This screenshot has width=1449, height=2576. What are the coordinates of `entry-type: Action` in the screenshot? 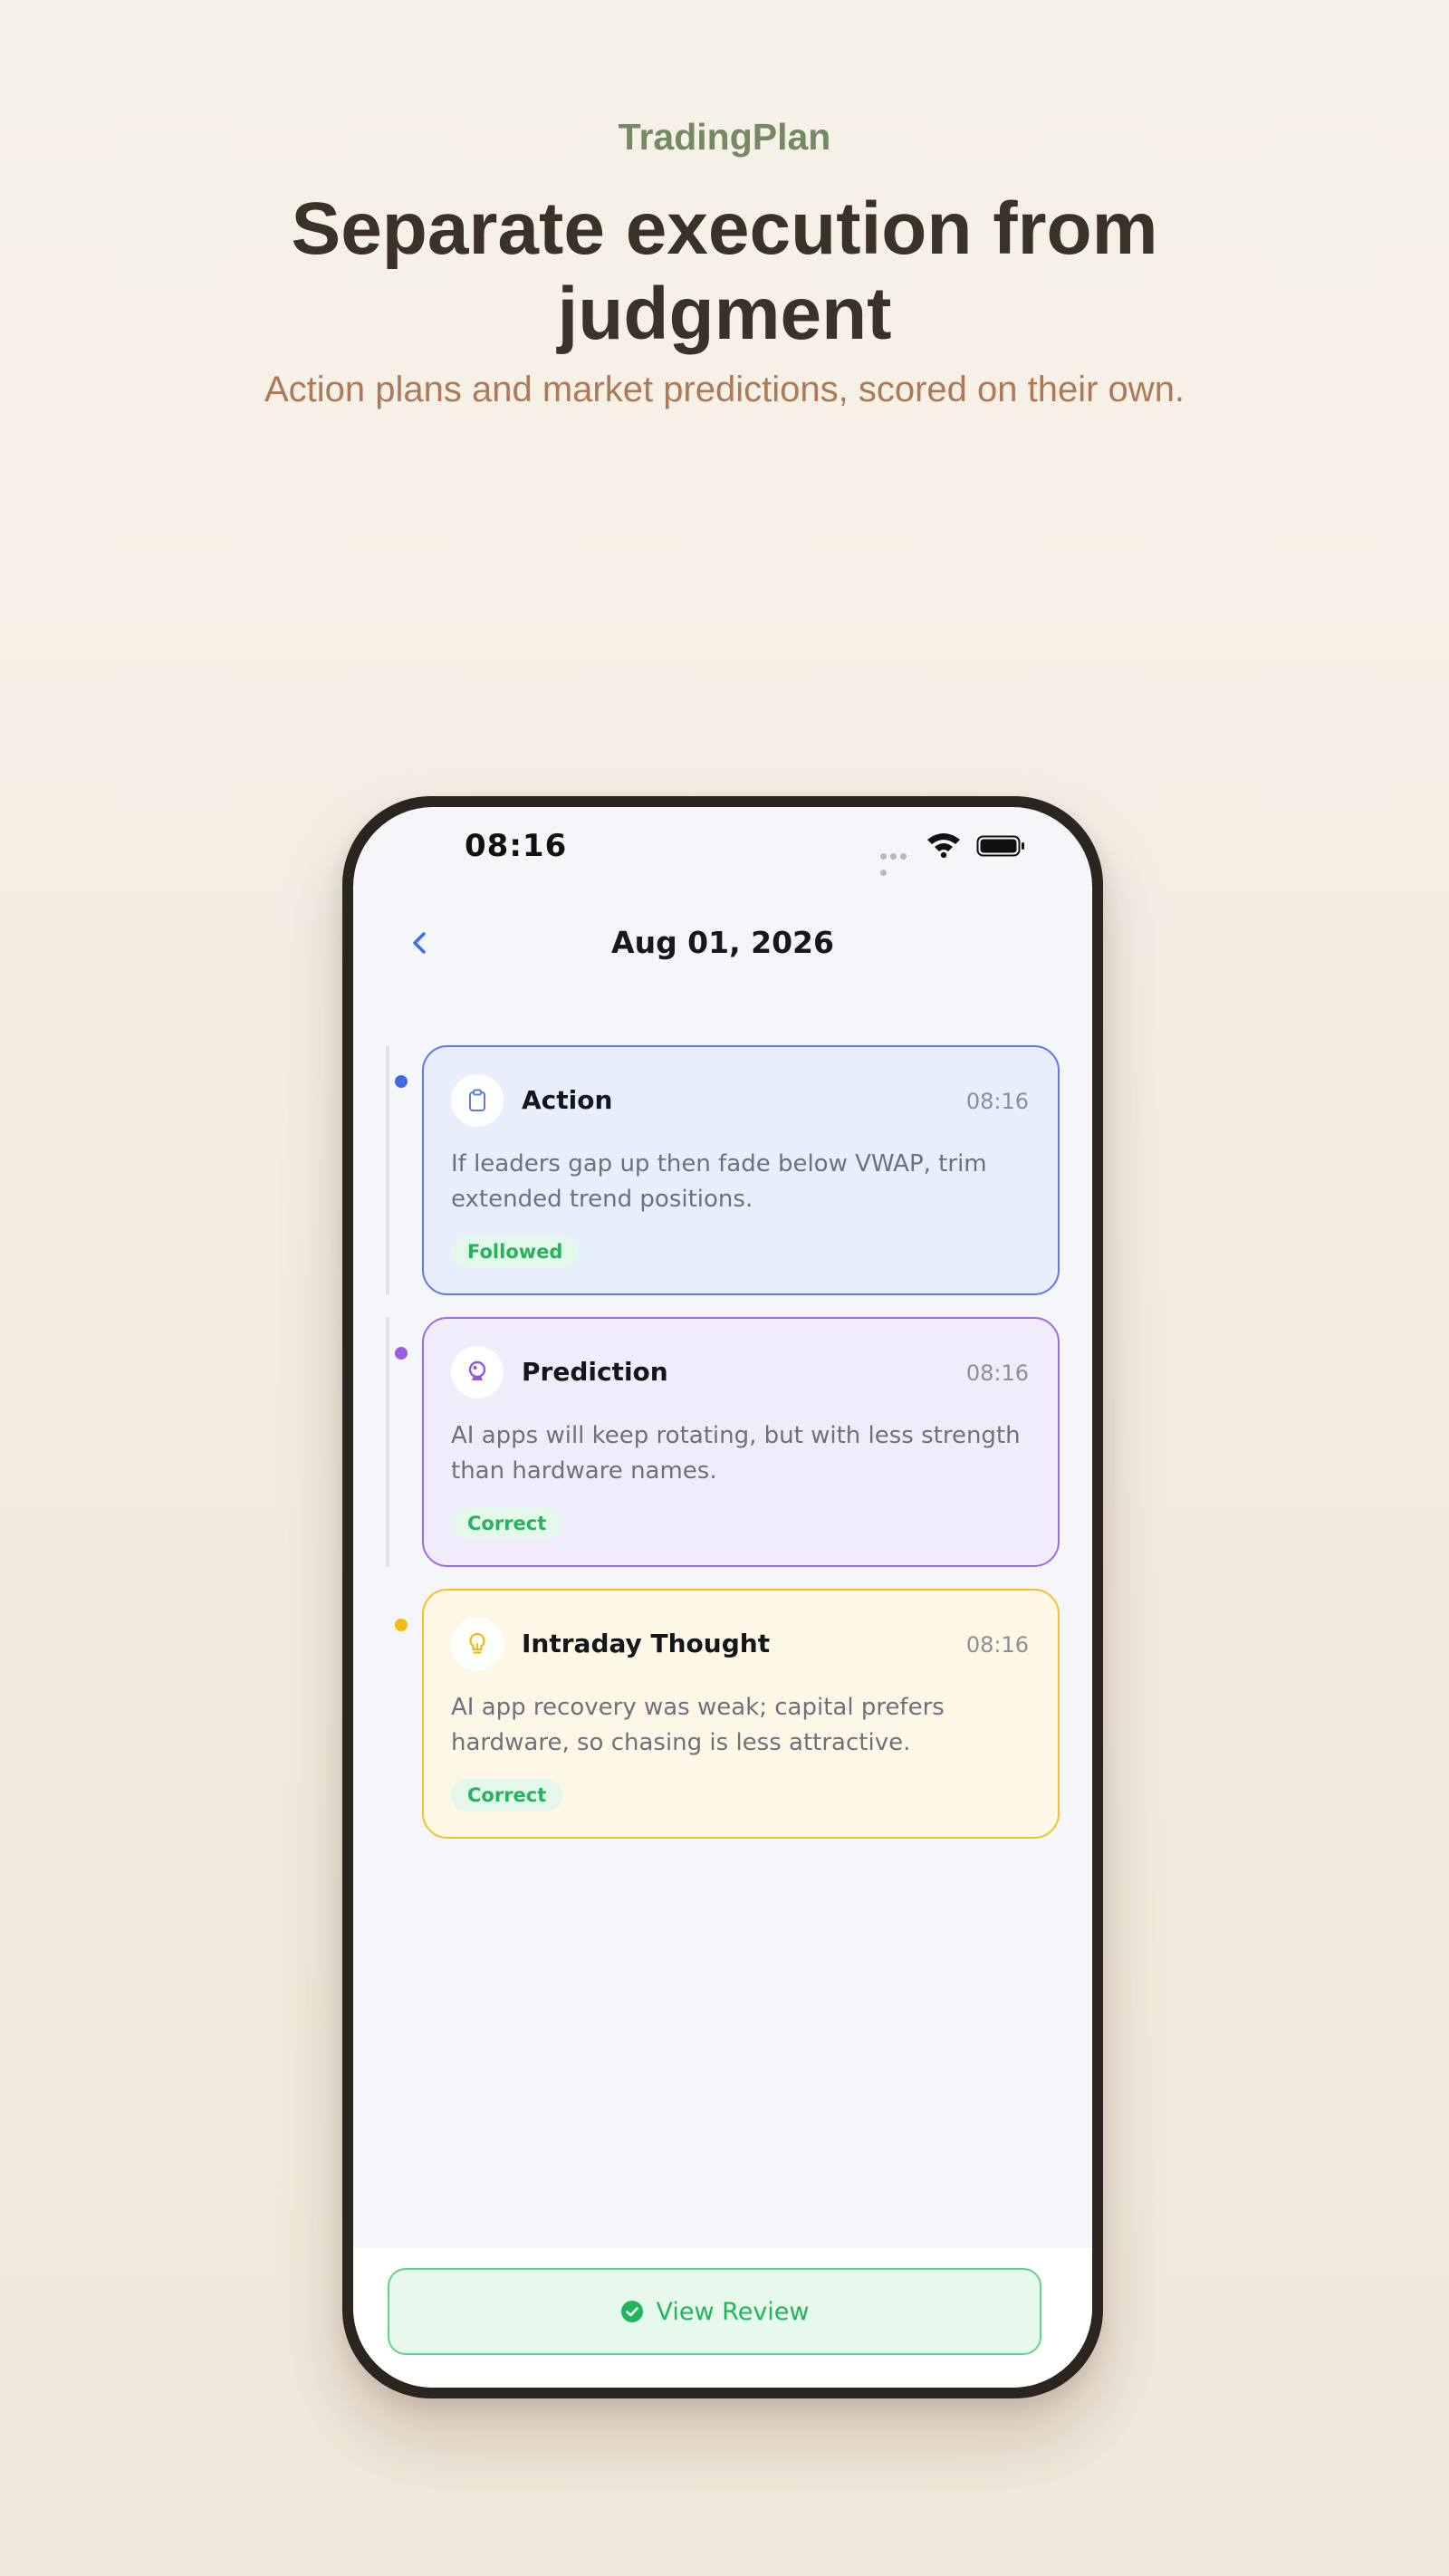 It's located at (567, 1100).